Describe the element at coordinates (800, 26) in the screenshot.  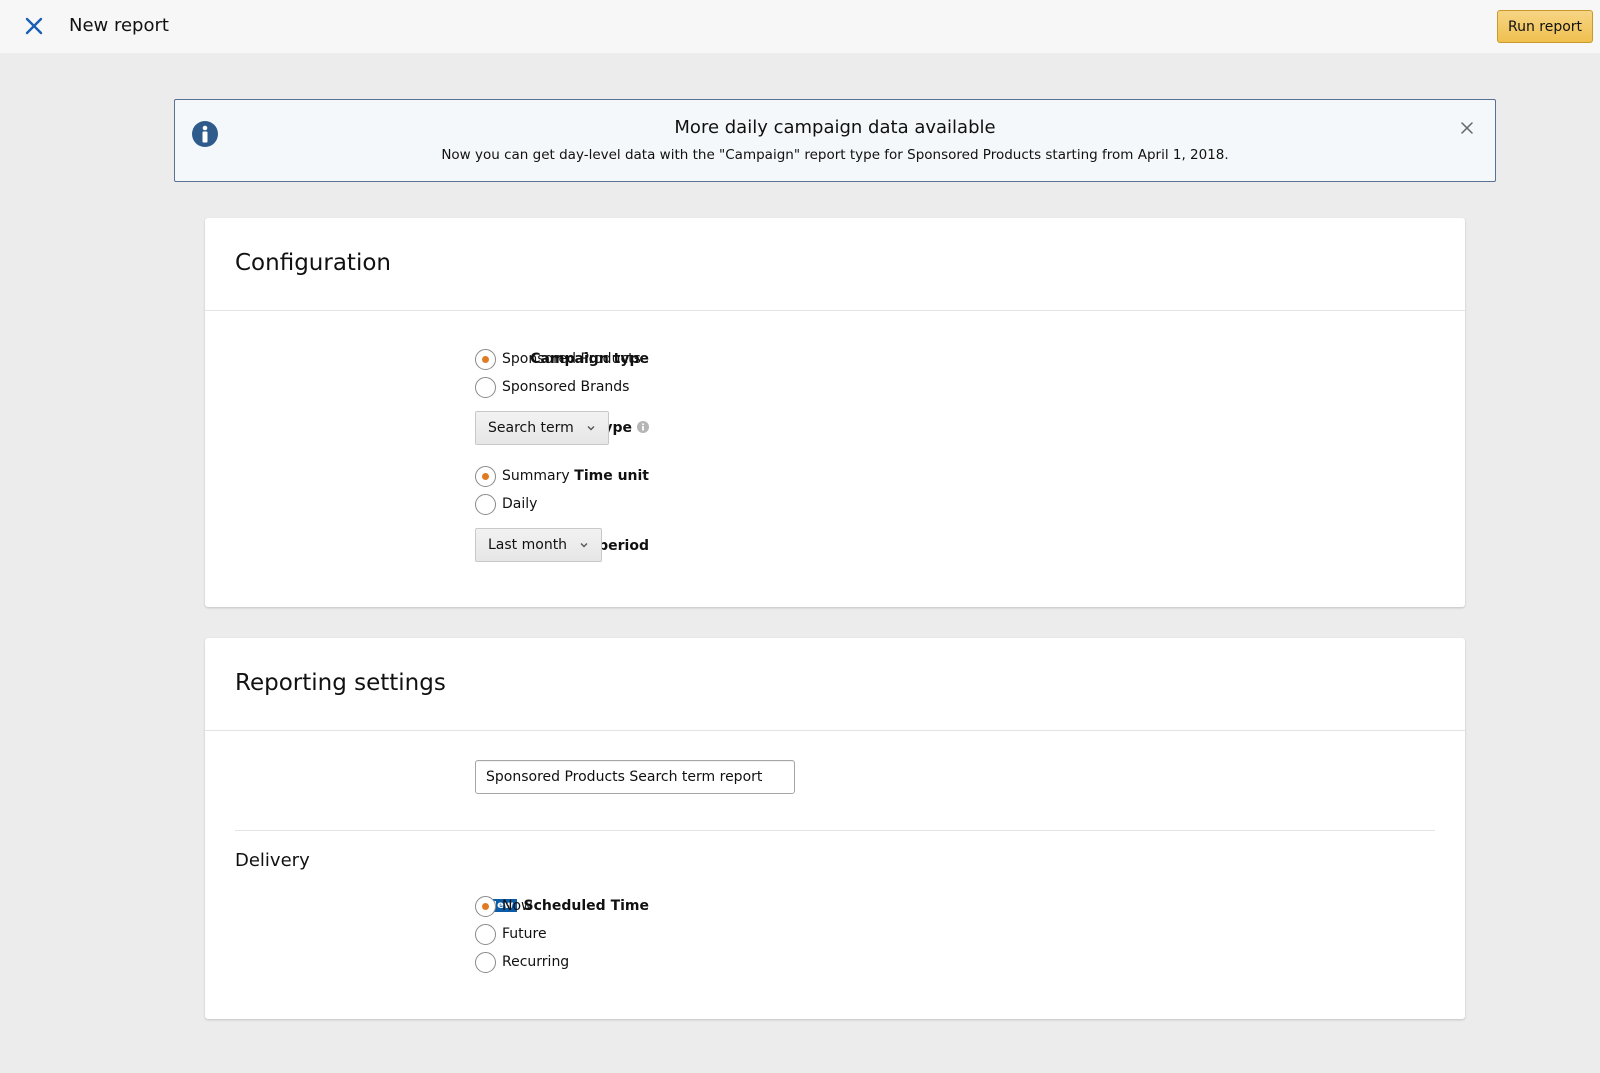
I see `top-bar: New report Run report` at that location.